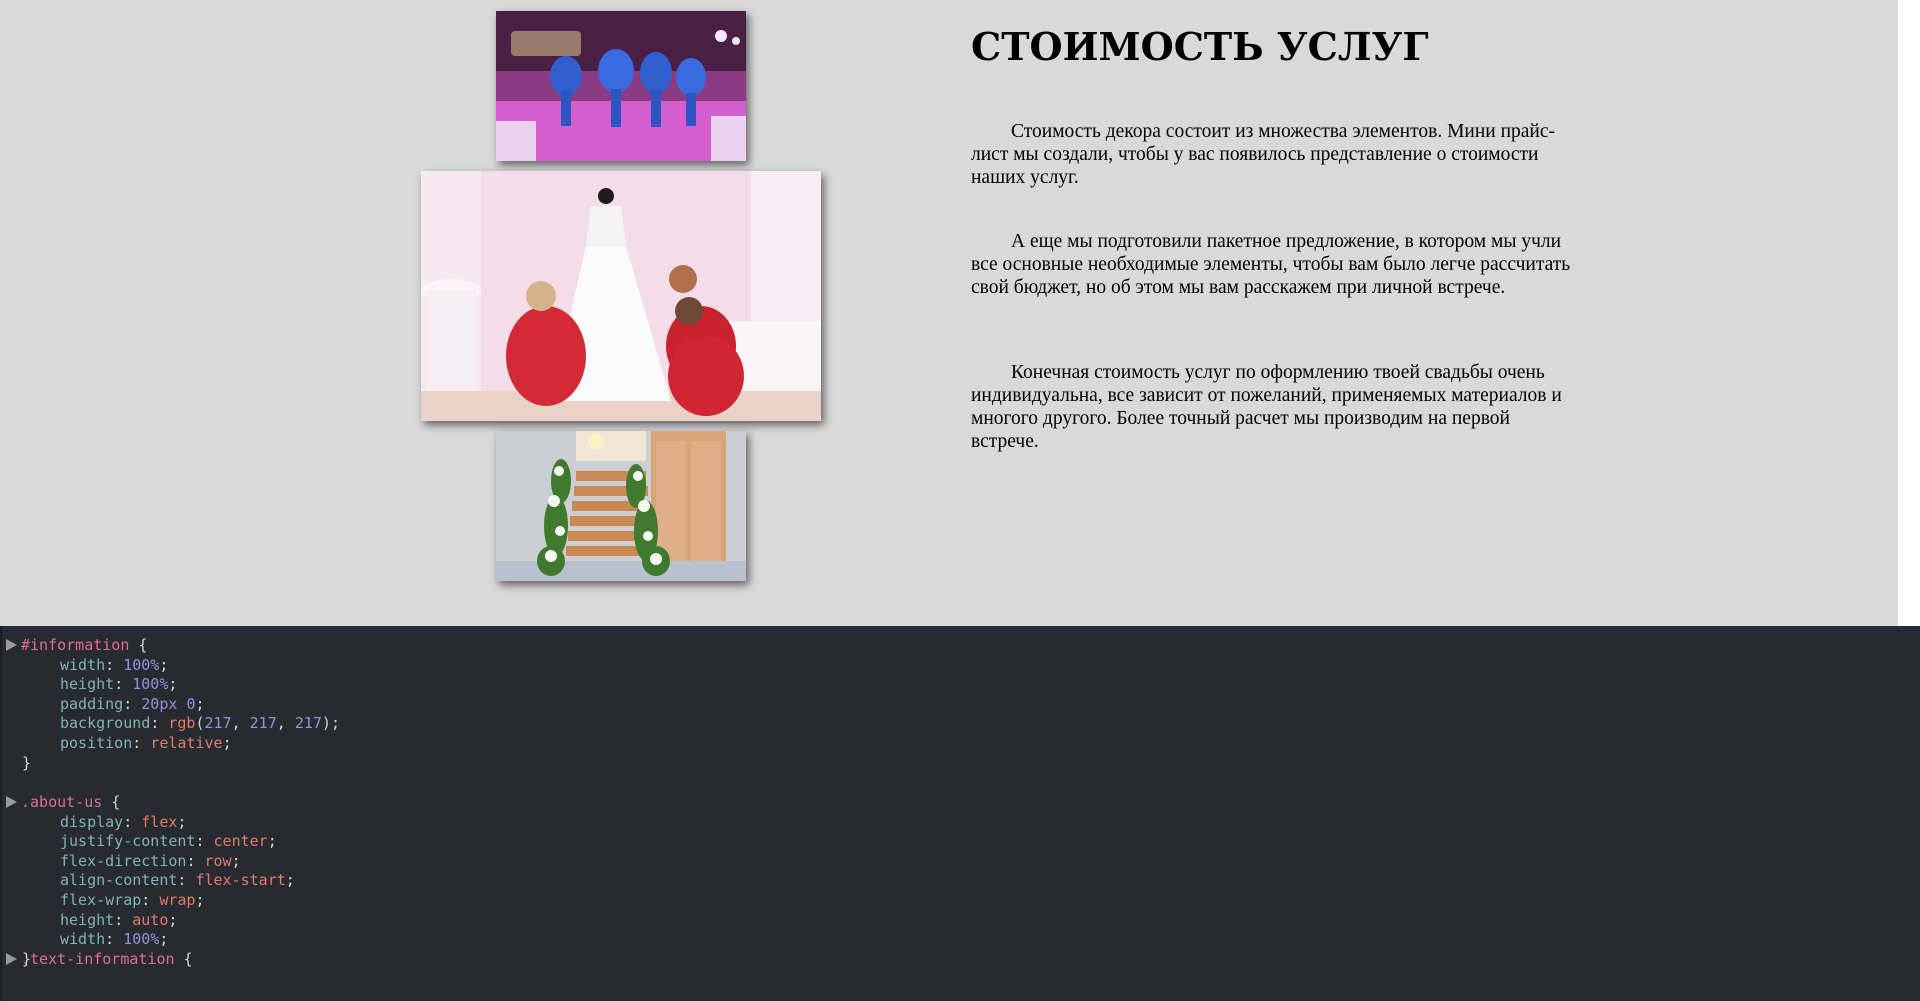 Image resolution: width=1920 pixels, height=1001 pixels. What do you see at coordinates (182, 723) in the screenshot?
I see `css-value-token: rgb` at bounding box center [182, 723].